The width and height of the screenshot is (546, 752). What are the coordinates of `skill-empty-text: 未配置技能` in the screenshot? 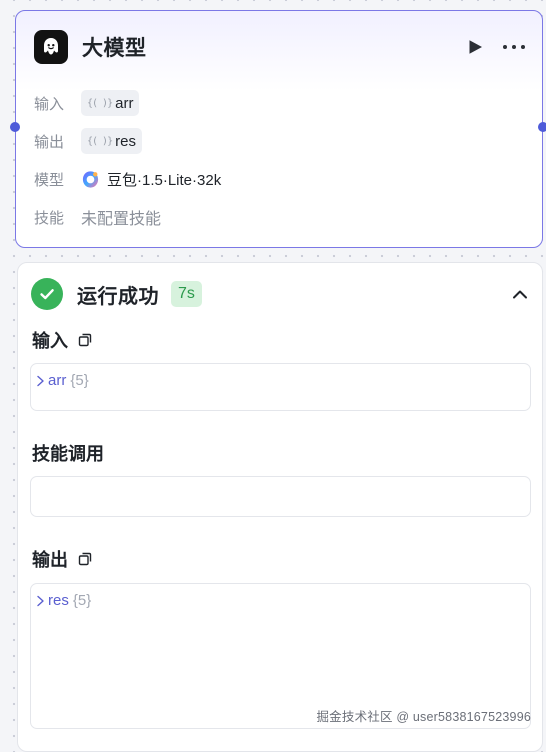 It's located at (121, 219).